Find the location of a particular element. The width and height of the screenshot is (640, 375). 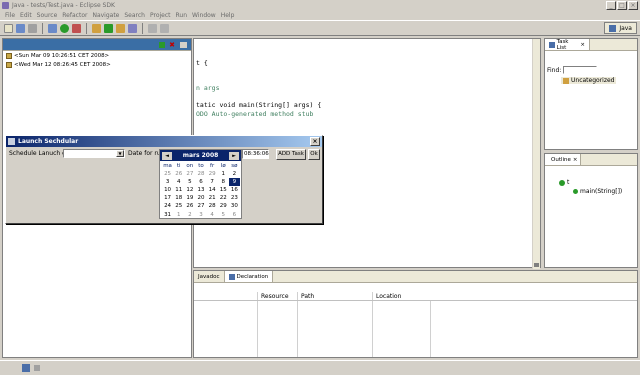

calendar-day: 12 is located at coordinates (189, 190).